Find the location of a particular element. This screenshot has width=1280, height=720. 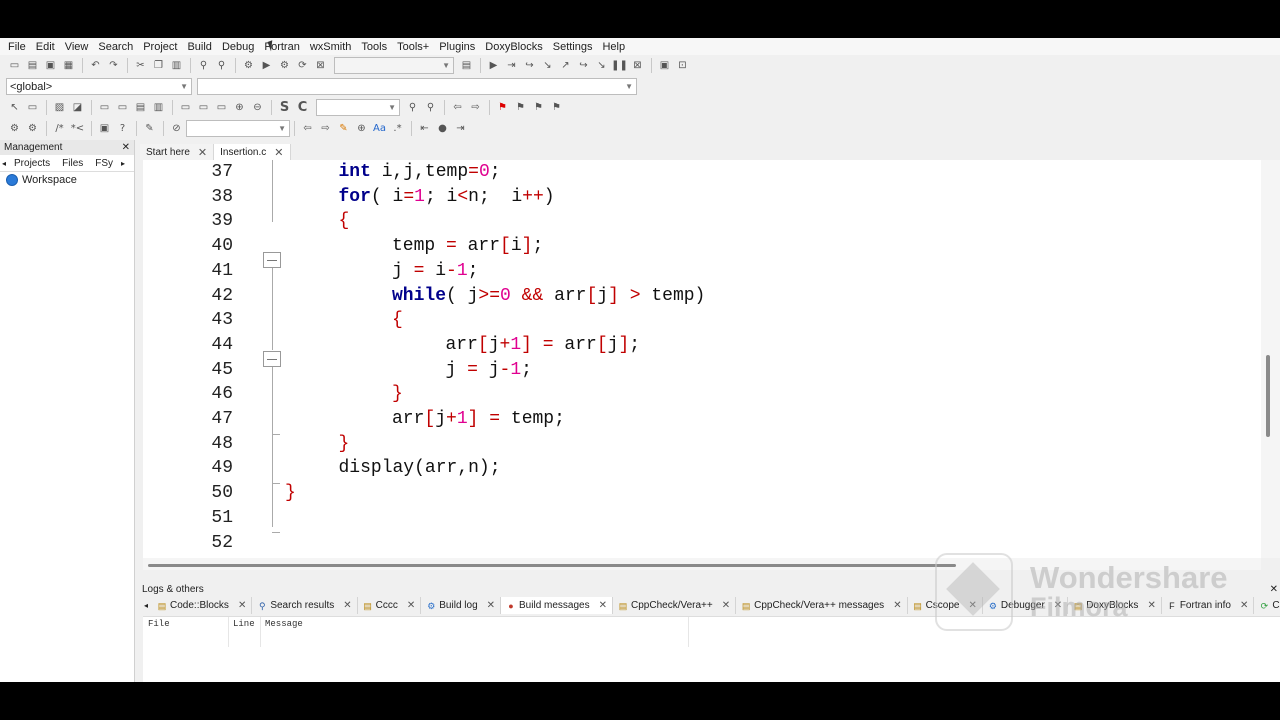

step-instruction-icon: ↘ is located at coordinates (601, 65).